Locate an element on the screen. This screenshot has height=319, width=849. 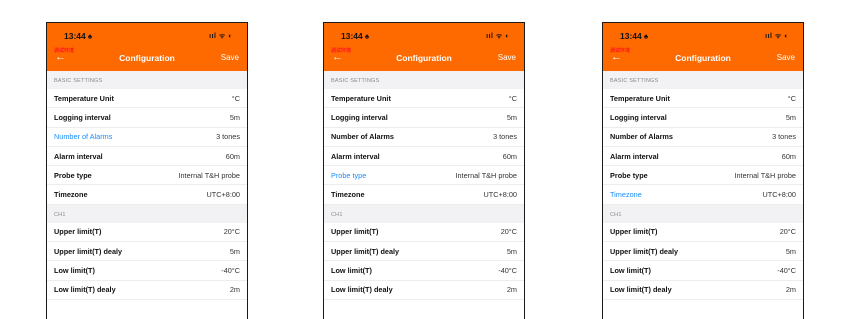
page-title: Configuration is located at coordinates (147, 58).